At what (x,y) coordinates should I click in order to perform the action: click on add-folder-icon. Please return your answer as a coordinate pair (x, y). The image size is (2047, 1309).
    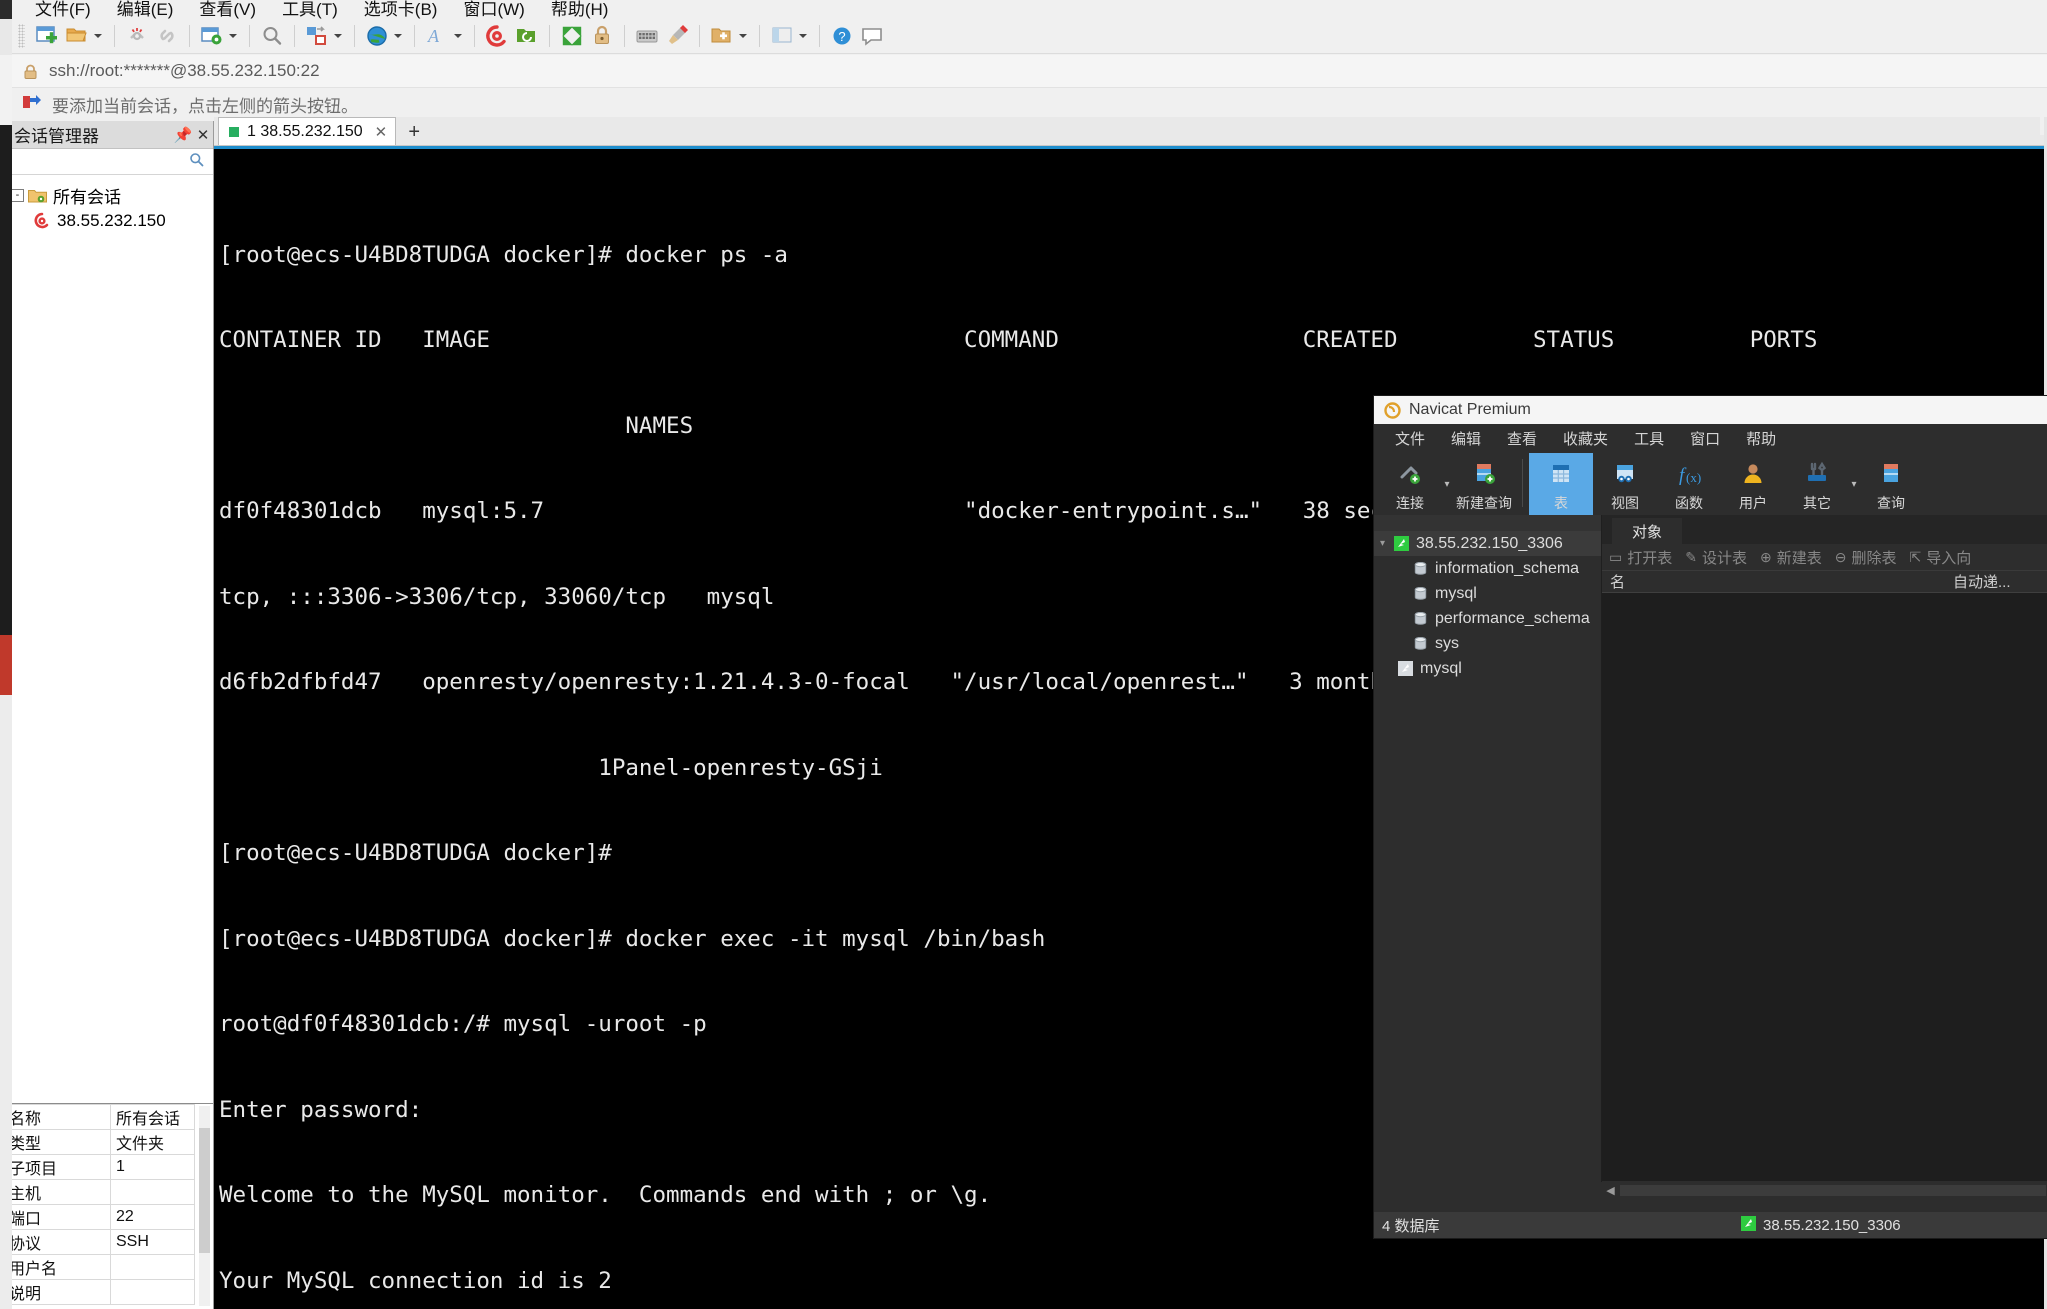
    Looking at the image, I should click on (722, 36).